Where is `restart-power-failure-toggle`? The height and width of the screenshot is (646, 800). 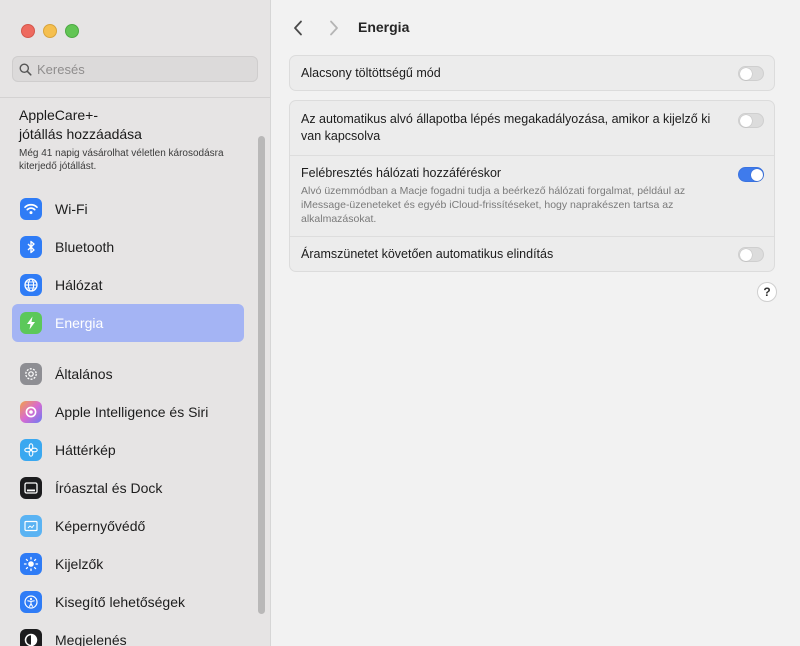
restart-power-failure-toggle is located at coordinates (751, 254).